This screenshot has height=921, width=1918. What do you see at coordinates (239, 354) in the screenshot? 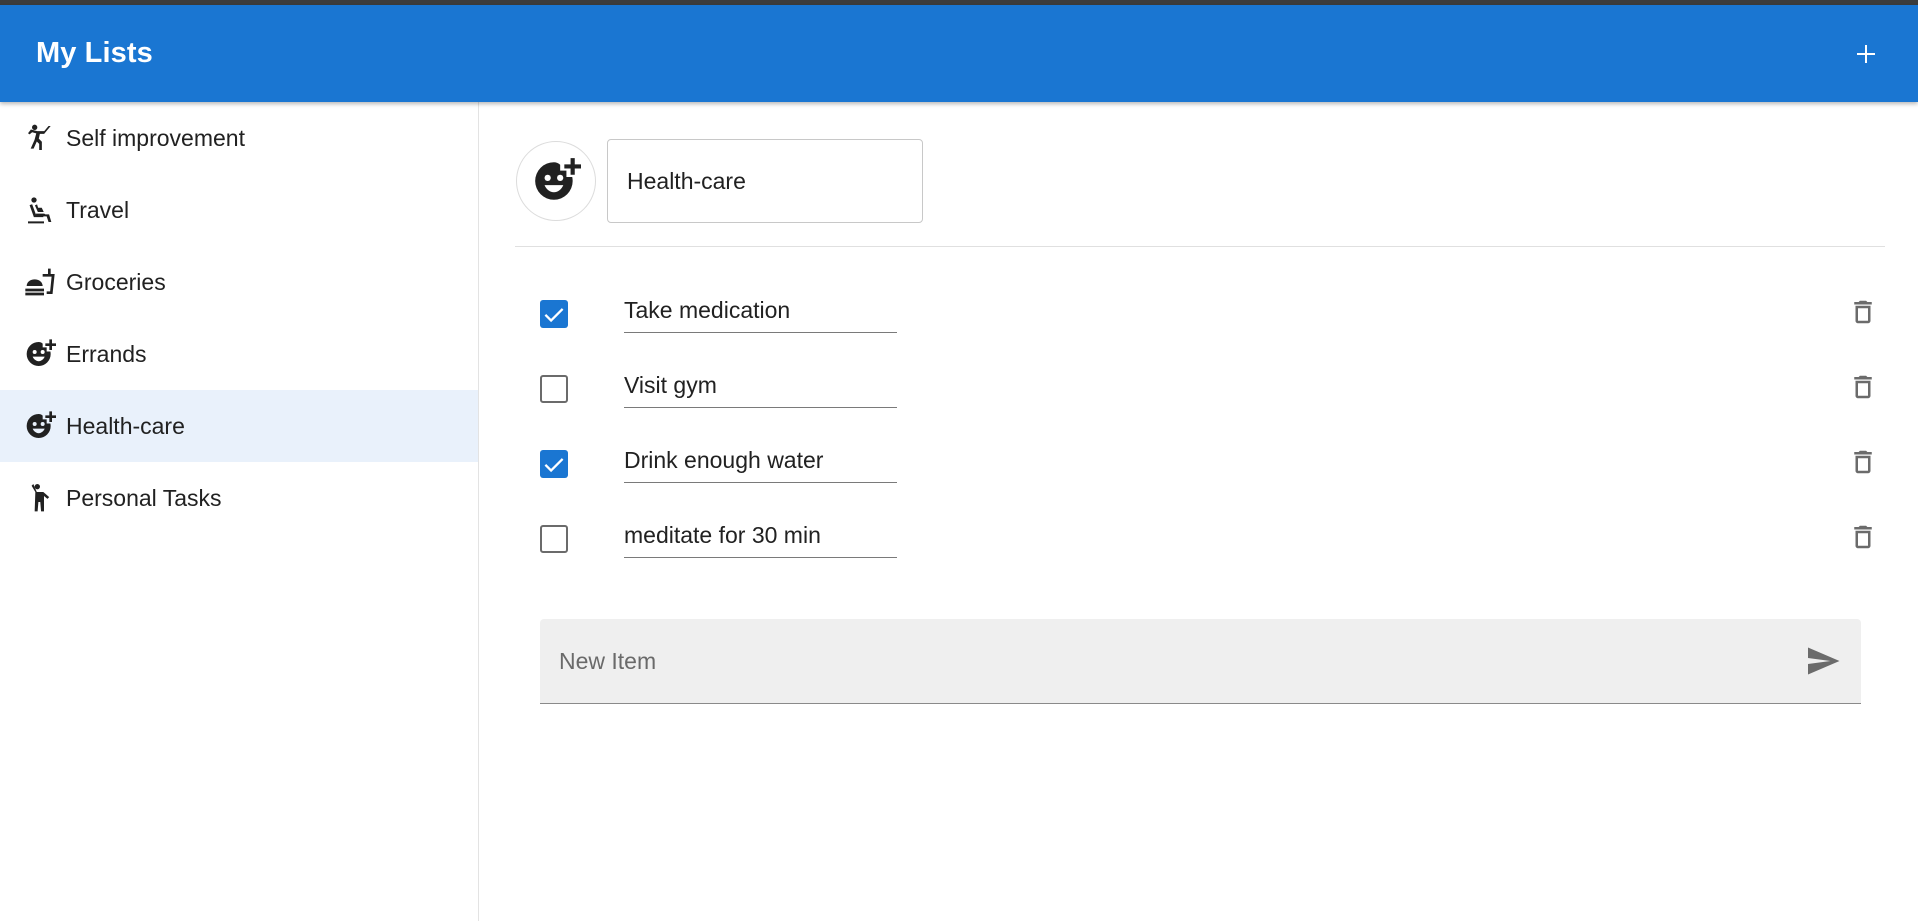
I see `sidebar-item-errands: Errands` at bounding box center [239, 354].